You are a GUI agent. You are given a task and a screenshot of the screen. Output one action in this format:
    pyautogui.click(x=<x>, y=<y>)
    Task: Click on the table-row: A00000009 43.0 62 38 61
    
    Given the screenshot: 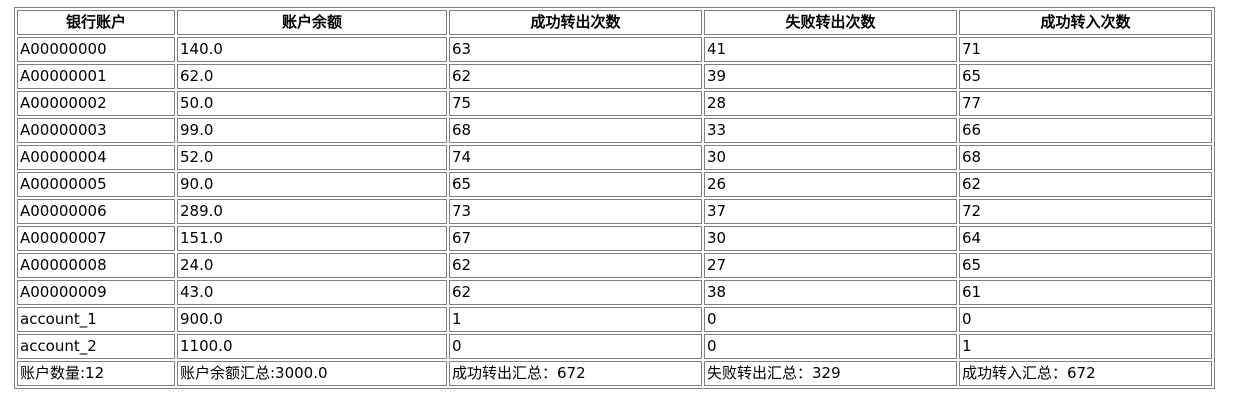 What is the action you would take?
    pyautogui.click(x=614, y=292)
    